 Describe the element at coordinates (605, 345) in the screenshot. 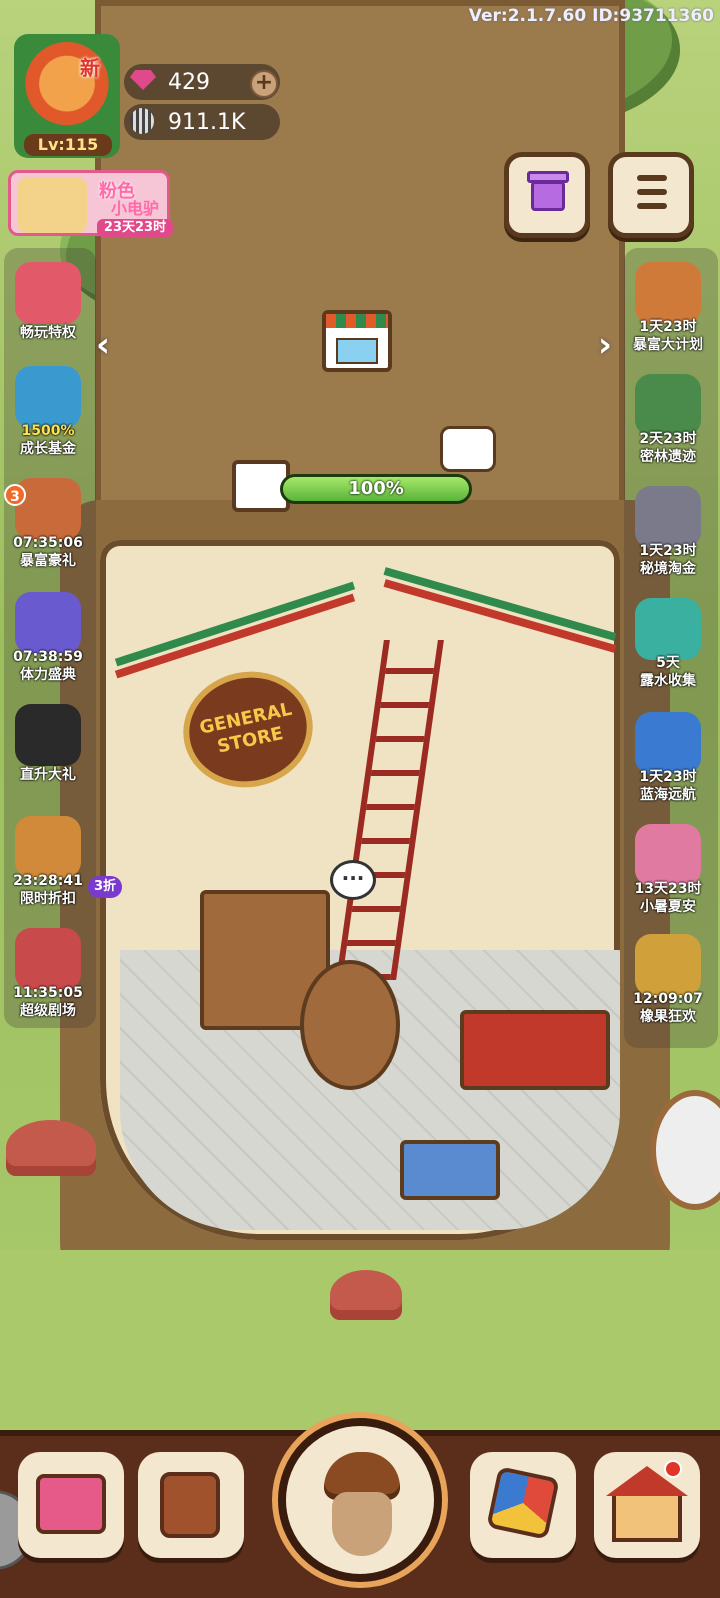

I see `chevron-right-icon: ›` at that location.